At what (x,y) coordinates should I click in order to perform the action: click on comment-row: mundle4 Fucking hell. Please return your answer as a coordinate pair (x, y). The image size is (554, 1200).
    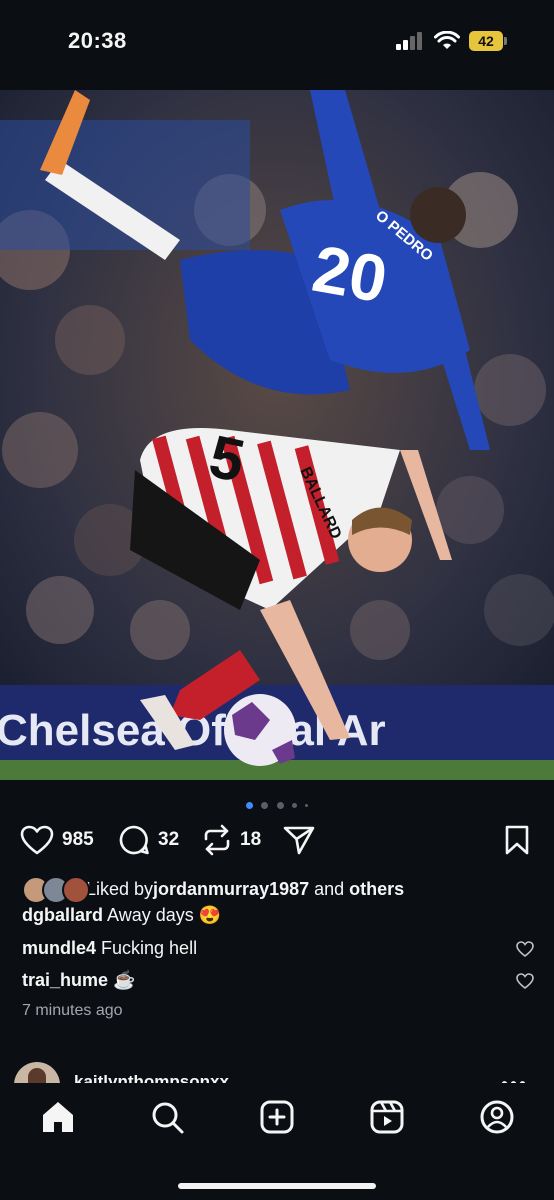
    Looking at the image, I should click on (109, 948).